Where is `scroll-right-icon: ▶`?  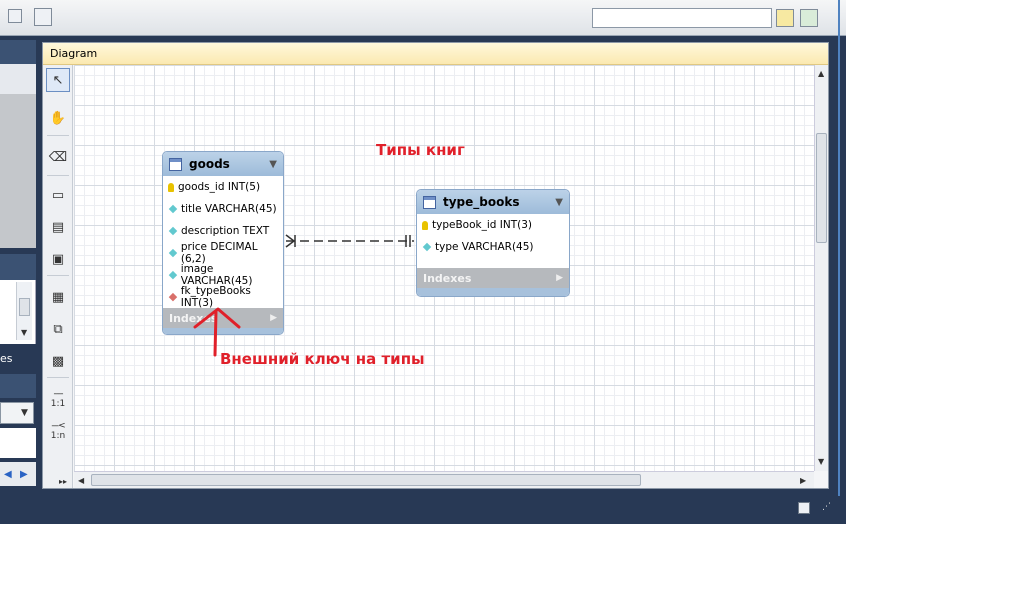
scroll-right-icon: ▶ is located at coordinates (803, 480).